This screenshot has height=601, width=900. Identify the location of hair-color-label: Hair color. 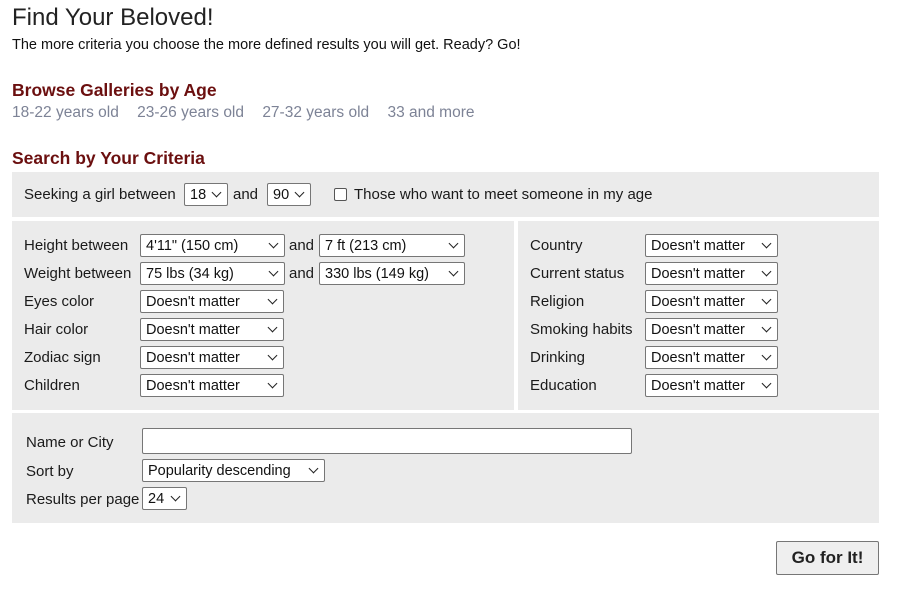
(56, 329).